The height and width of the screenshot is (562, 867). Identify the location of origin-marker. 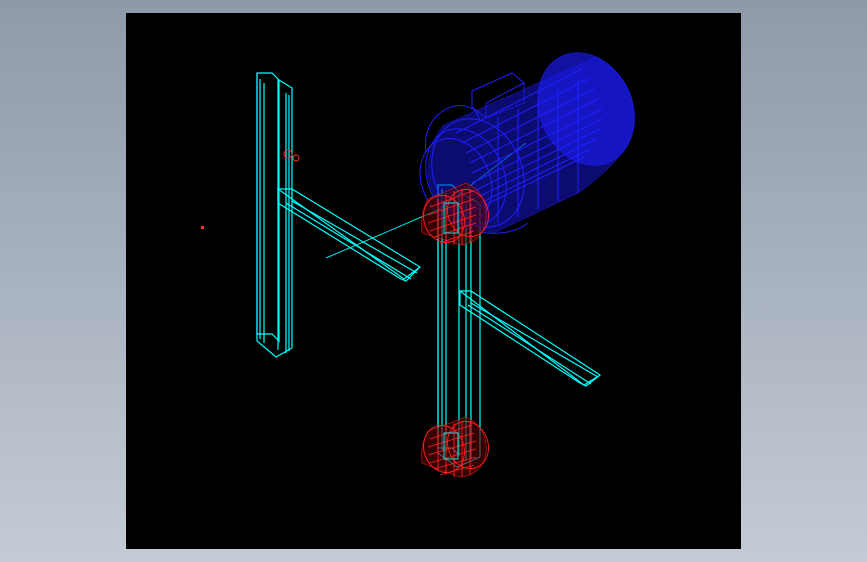
(202, 227).